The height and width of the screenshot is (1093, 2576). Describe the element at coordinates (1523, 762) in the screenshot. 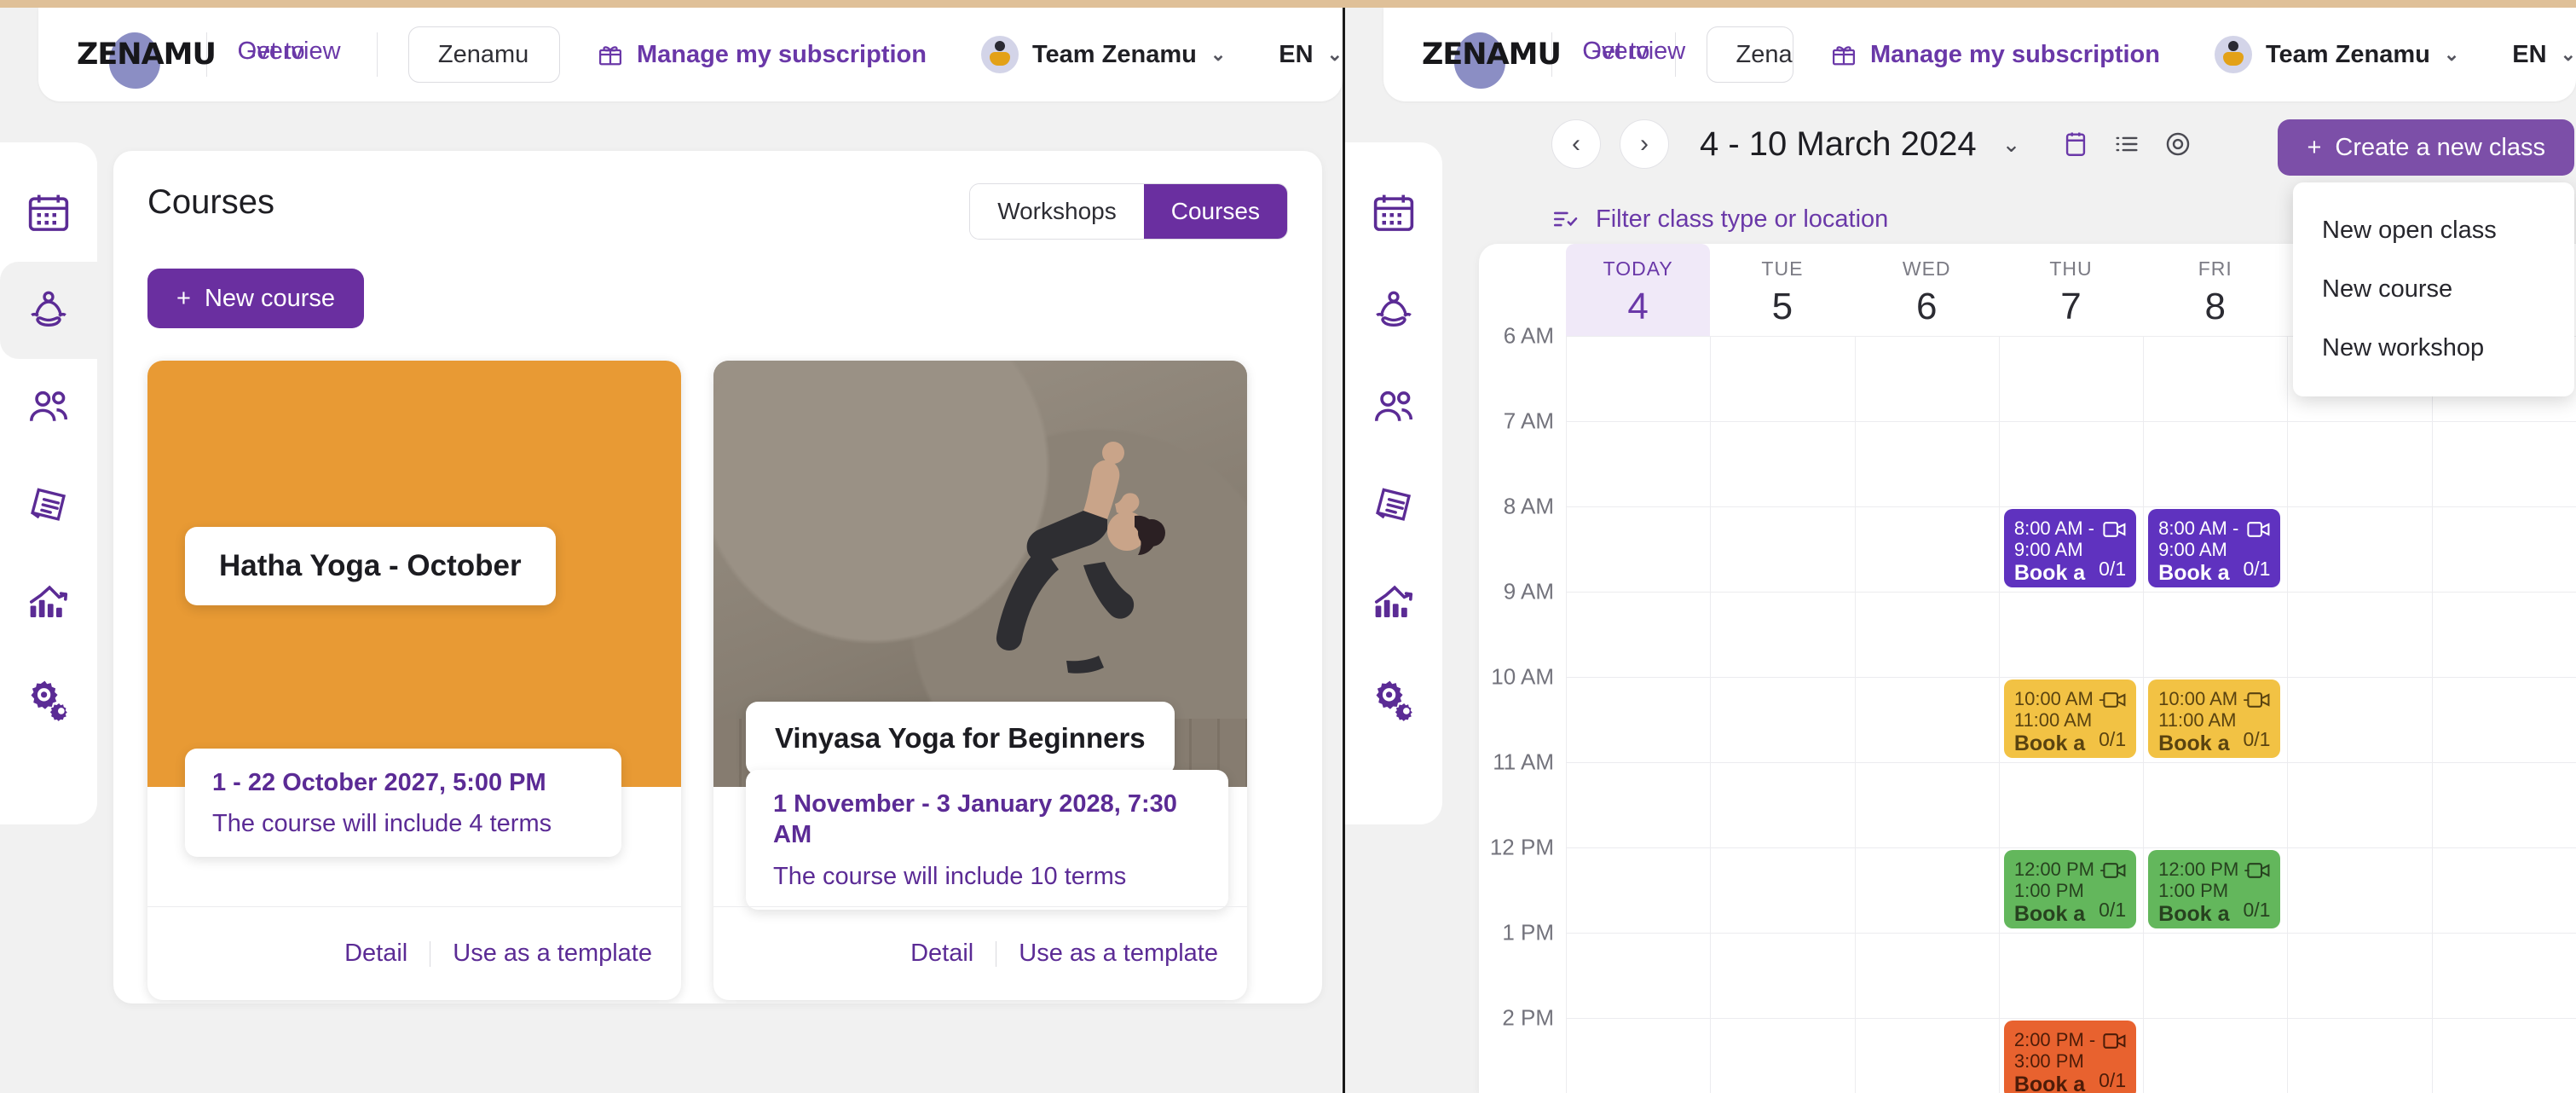

I see `time-label: 11 AM` at that location.